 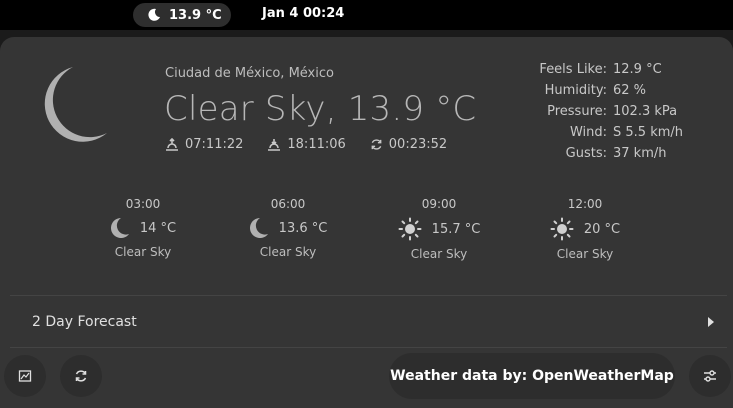 I want to click on refresh-time: 00:23:52, so click(x=418, y=144).